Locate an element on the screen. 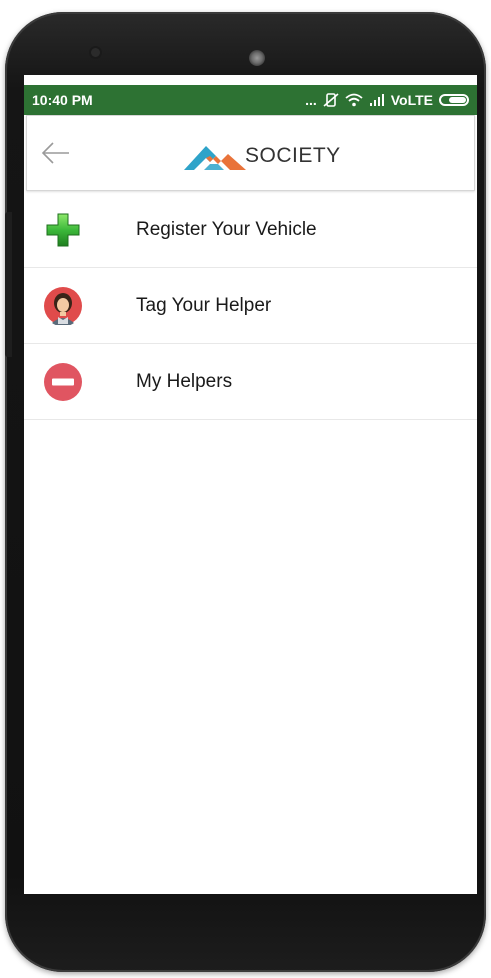 This screenshot has width=491, height=978. menu-item-label: My Helpers is located at coordinates (184, 381).